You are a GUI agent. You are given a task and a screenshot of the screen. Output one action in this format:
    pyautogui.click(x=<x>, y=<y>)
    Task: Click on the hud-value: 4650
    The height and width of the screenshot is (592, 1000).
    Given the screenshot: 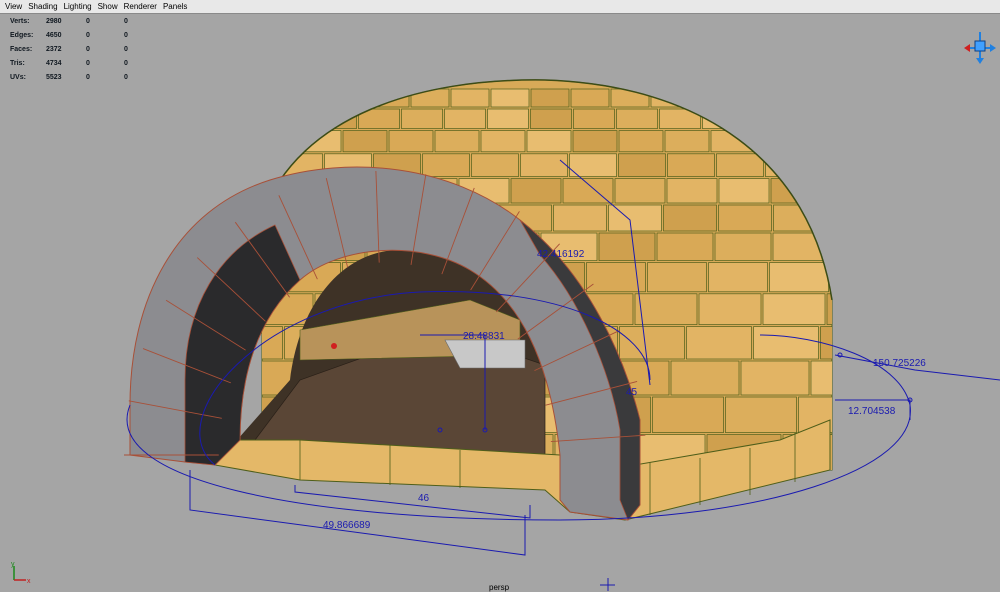 What is the action you would take?
    pyautogui.click(x=54, y=35)
    